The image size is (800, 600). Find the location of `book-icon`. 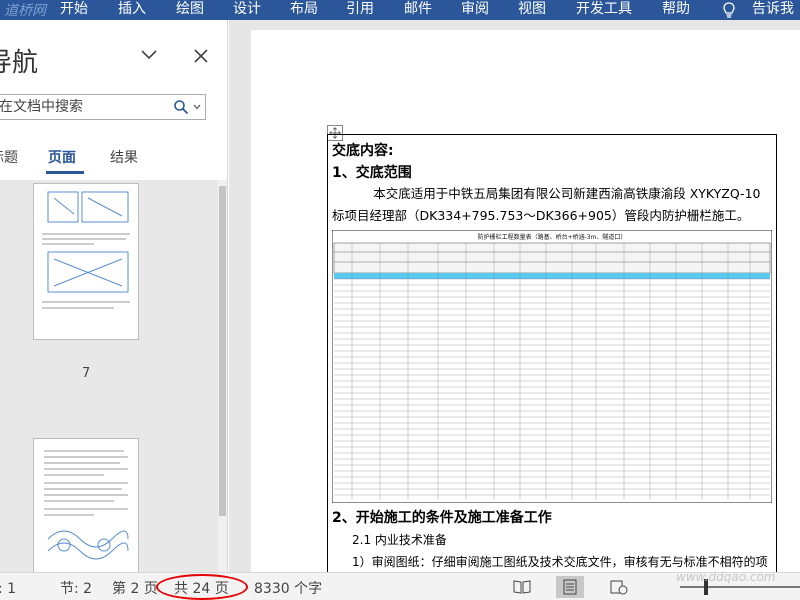

book-icon is located at coordinates (522, 587).